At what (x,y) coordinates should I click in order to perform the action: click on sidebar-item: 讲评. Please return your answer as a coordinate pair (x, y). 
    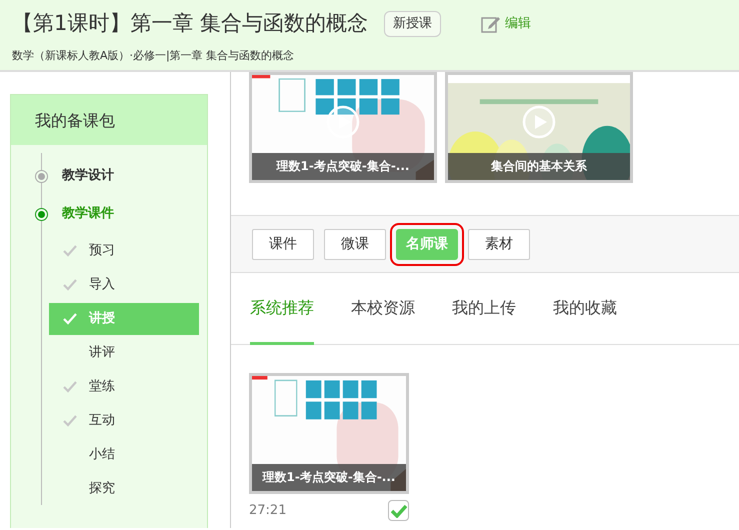
    Looking at the image, I should click on (124, 353).